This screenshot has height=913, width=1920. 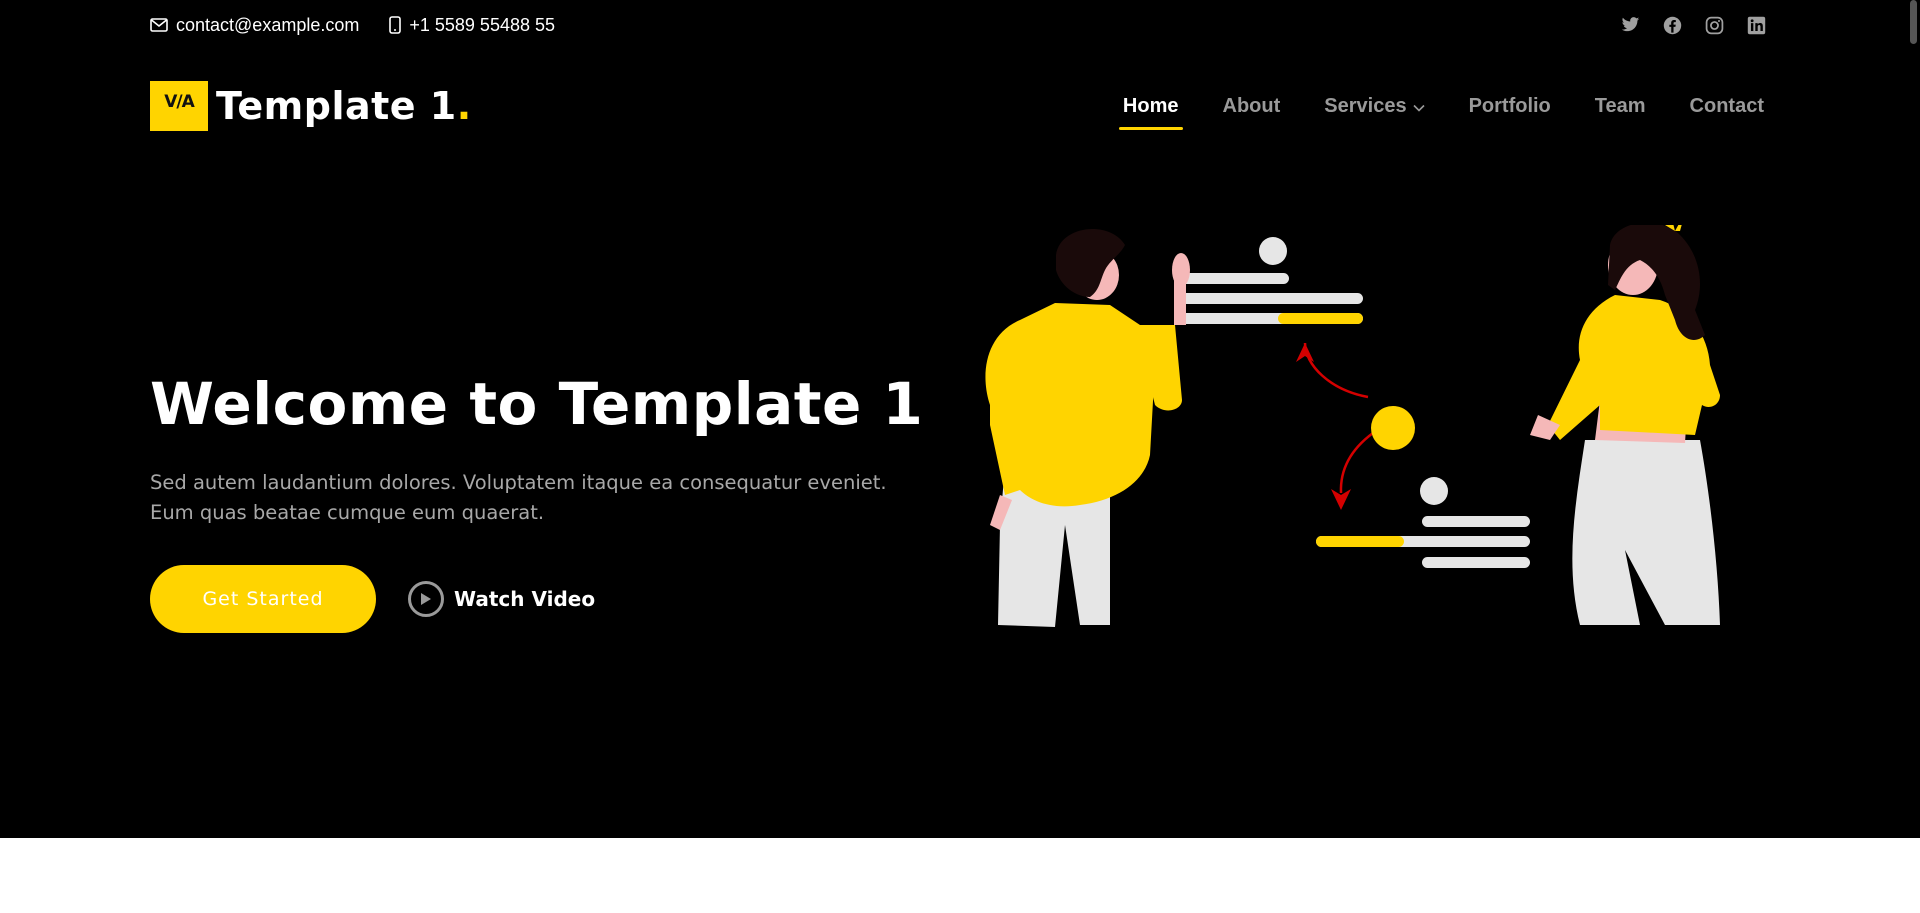 What do you see at coordinates (336, 106) in the screenshot?
I see `brand-name: Template 1` at bounding box center [336, 106].